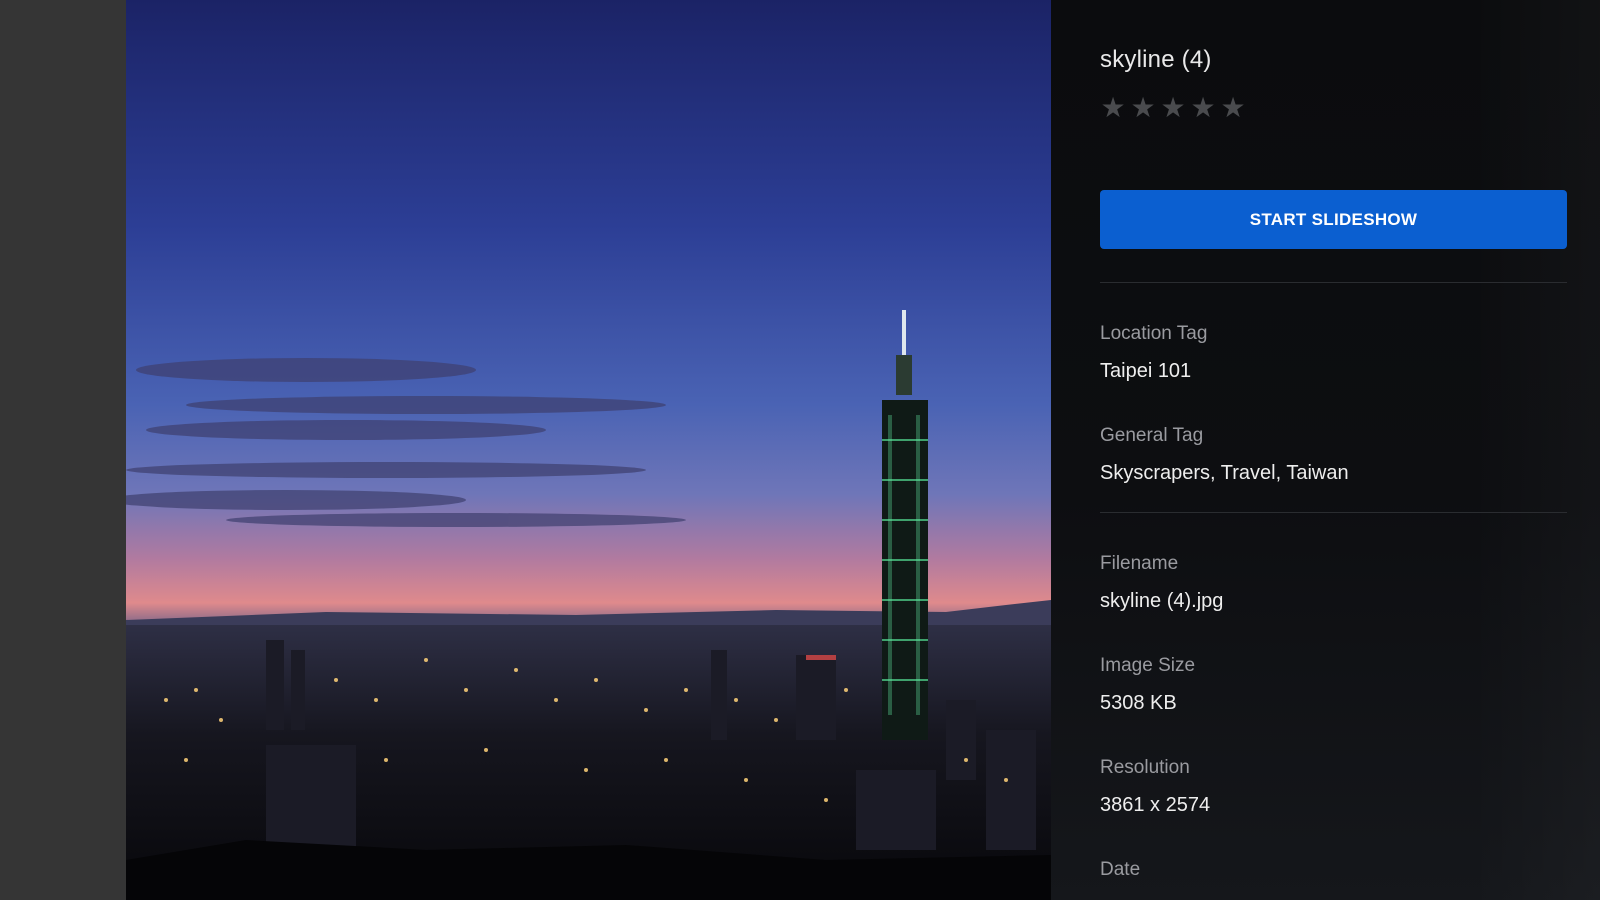  What do you see at coordinates (1333, 371) in the screenshot?
I see `location-tag-value: Taipei 101` at bounding box center [1333, 371].